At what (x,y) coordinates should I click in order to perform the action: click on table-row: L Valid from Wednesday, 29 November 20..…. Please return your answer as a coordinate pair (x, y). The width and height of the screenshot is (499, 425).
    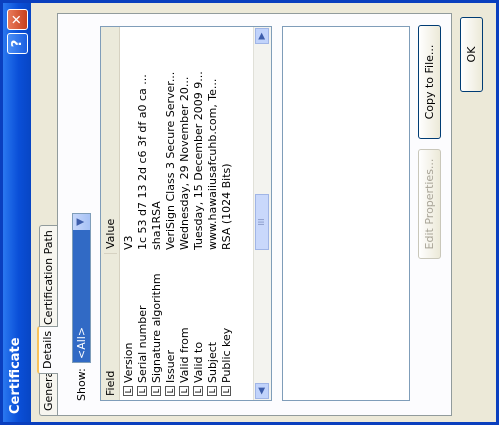
    Looking at the image, I should click on (184, 213).